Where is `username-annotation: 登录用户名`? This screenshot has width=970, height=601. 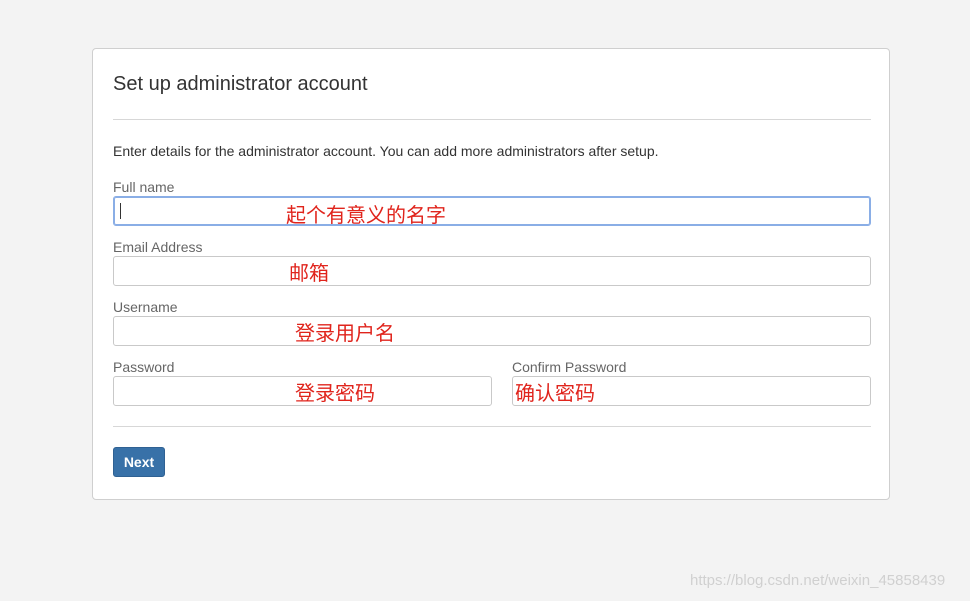 username-annotation: 登录用户名 is located at coordinates (345, 333).